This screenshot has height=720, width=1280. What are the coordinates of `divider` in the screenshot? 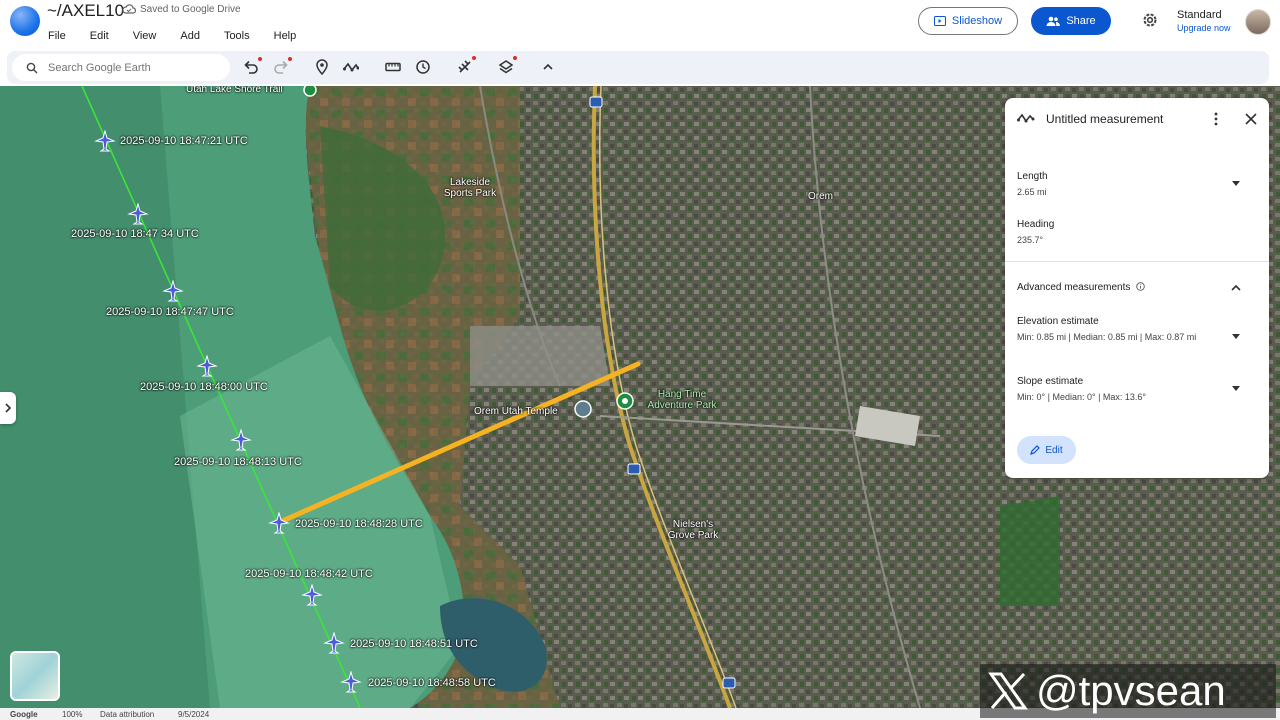 It's located at (1137, 261).